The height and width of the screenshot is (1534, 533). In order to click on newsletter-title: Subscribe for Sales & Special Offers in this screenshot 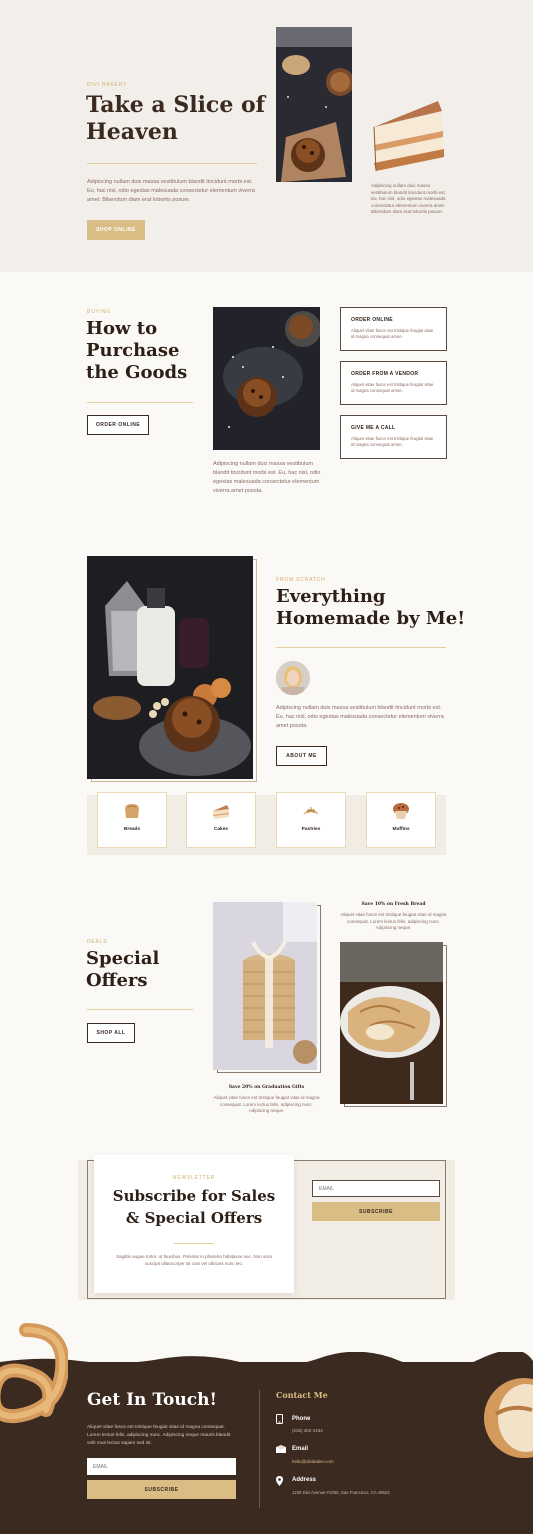, I will do `click(194, 1207)`.